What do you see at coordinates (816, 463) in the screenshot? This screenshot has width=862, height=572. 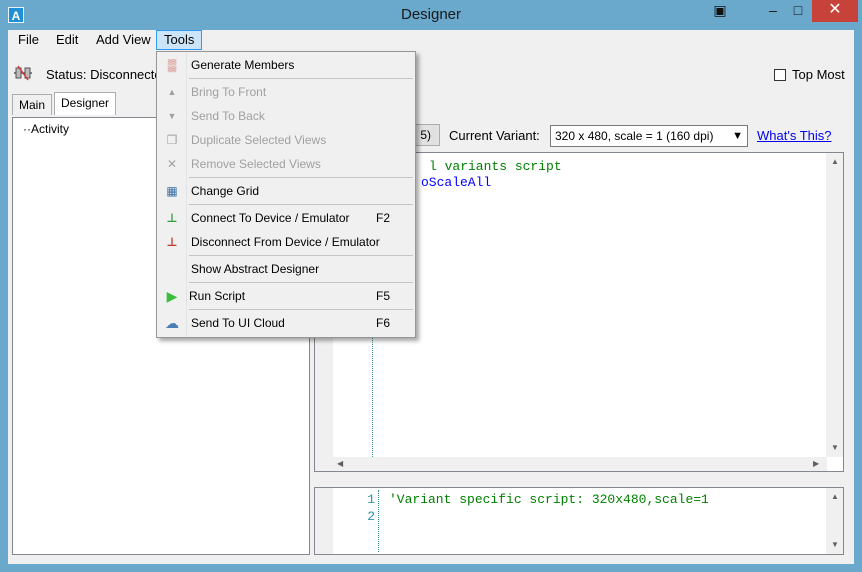 I see `scroll-right-icon: ▶` at bounding box center [816, 463].